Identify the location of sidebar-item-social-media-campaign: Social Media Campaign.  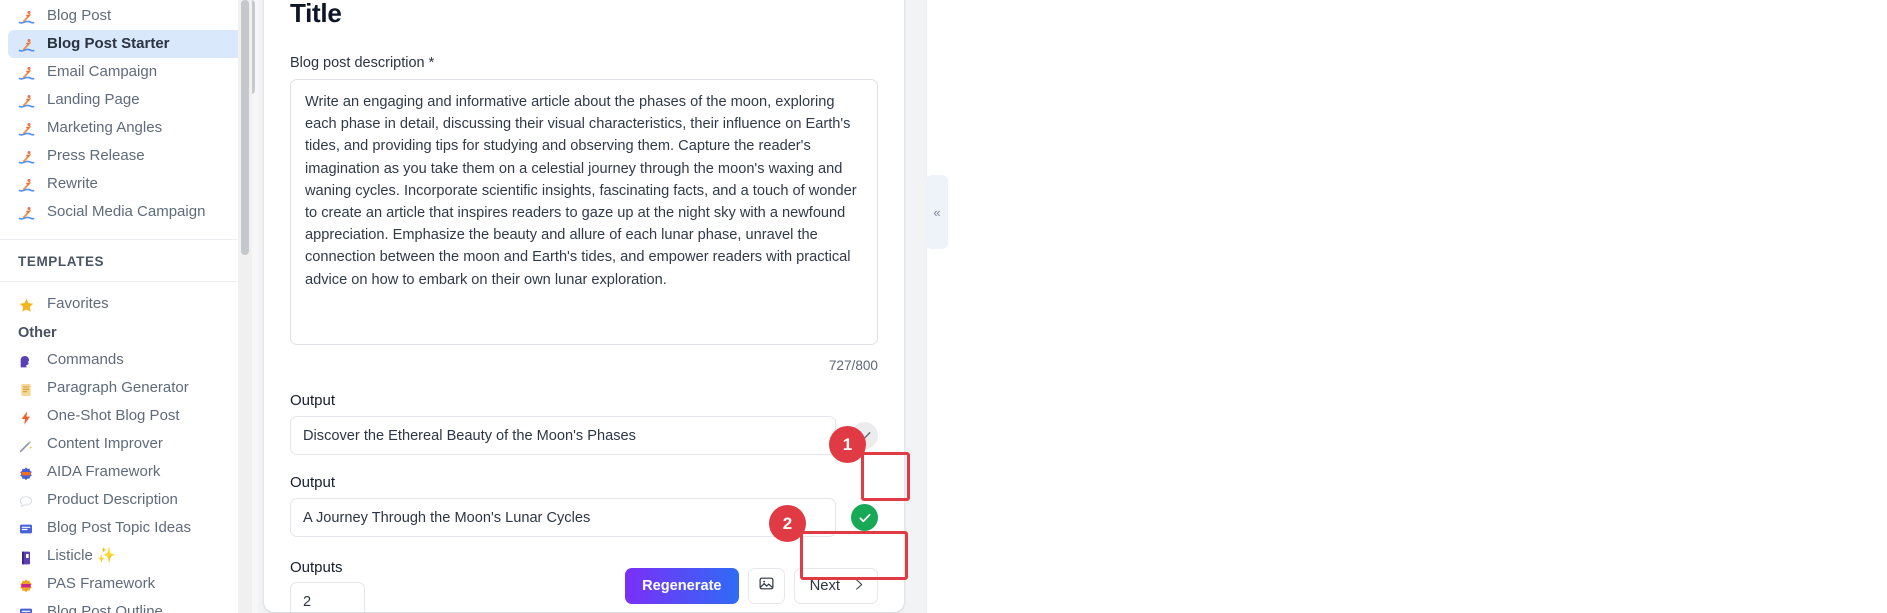
(129, 212).